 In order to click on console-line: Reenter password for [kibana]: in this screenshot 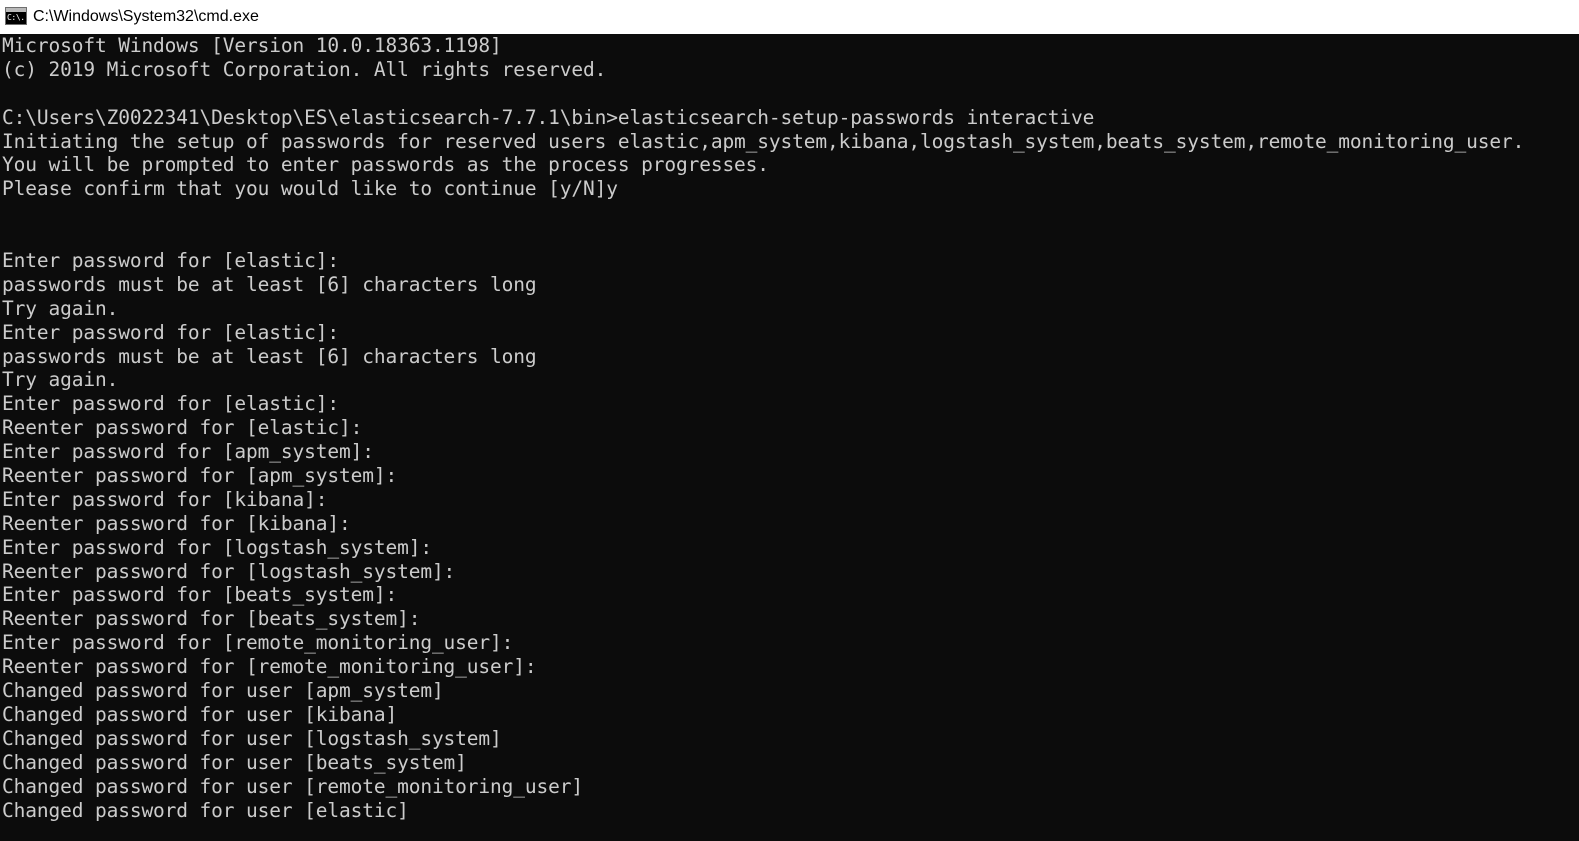, I will do `click(176, 523)`.